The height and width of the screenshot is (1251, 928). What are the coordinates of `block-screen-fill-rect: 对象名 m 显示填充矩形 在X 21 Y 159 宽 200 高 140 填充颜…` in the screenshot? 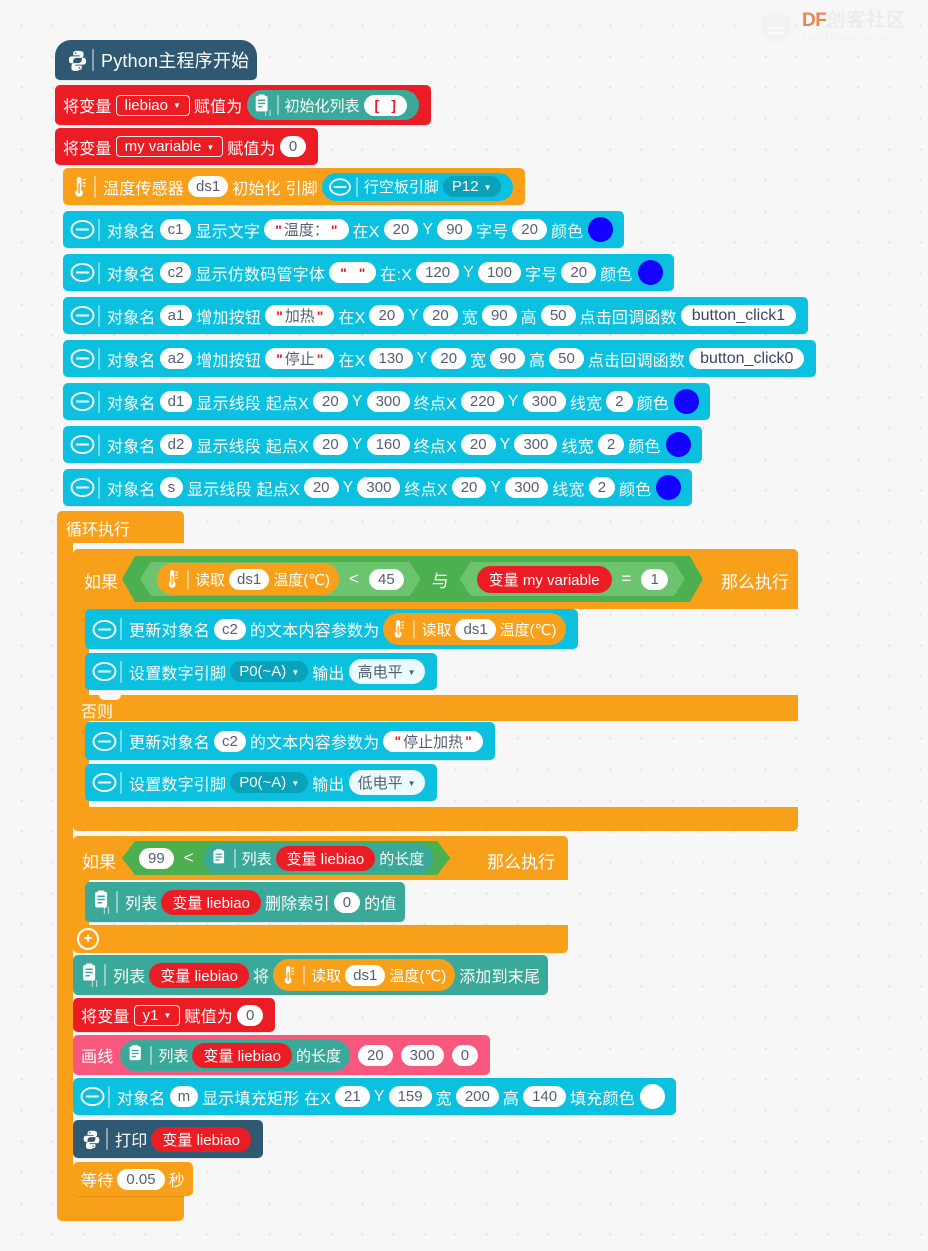 It's located at (374, 1096).